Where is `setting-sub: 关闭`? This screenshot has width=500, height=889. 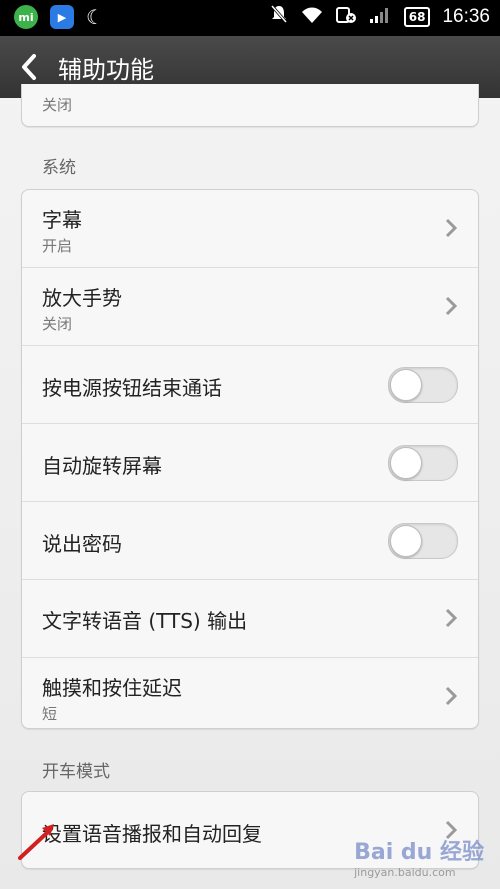 setting-sub: 关闭 is located at coordinates (57, 324).